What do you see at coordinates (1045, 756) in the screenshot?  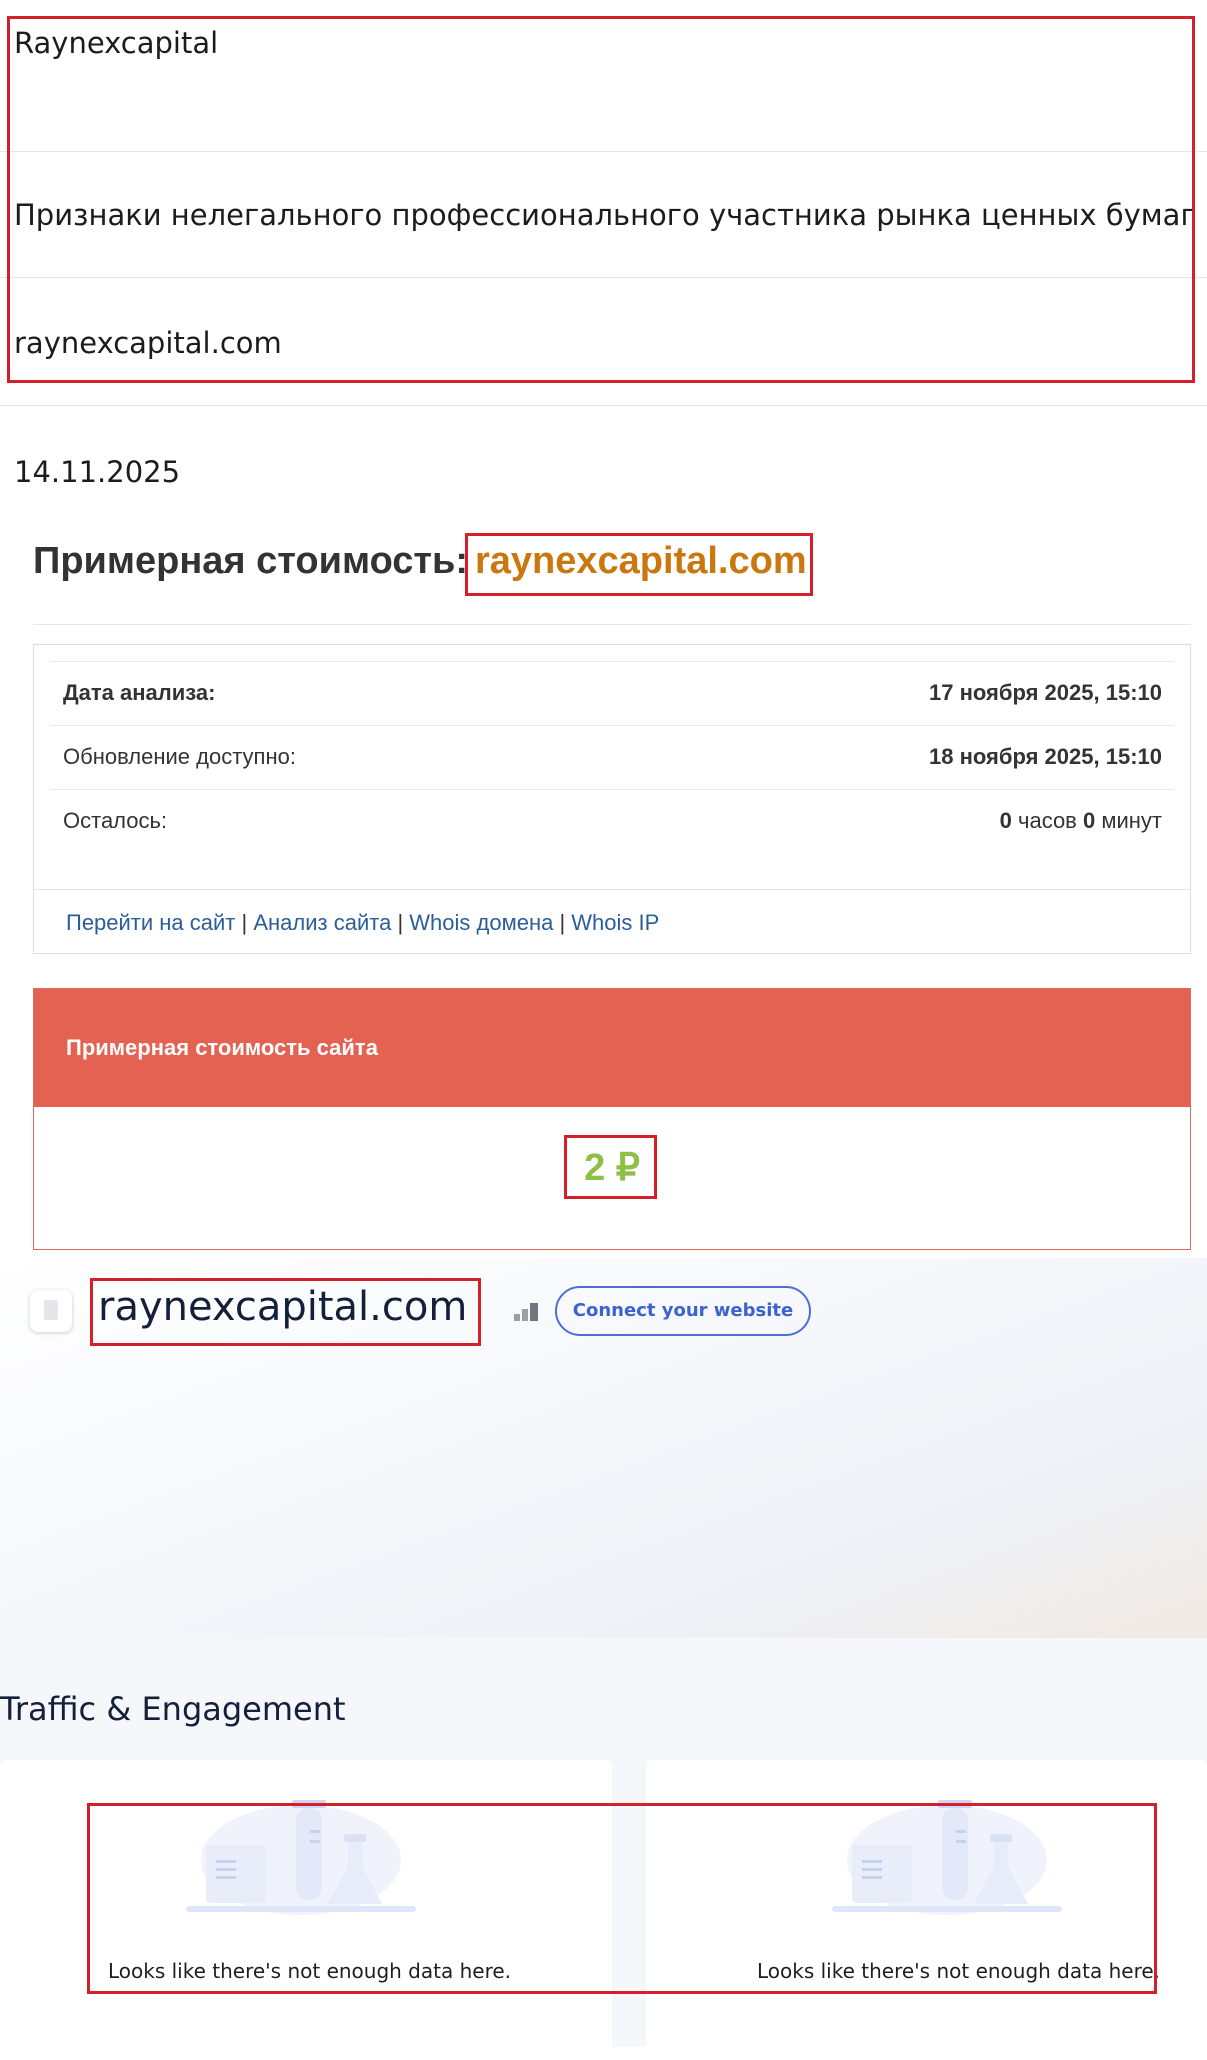 I see `update-value: 18 ноября 2025, 15:10` at bounding box center [1045, 756].